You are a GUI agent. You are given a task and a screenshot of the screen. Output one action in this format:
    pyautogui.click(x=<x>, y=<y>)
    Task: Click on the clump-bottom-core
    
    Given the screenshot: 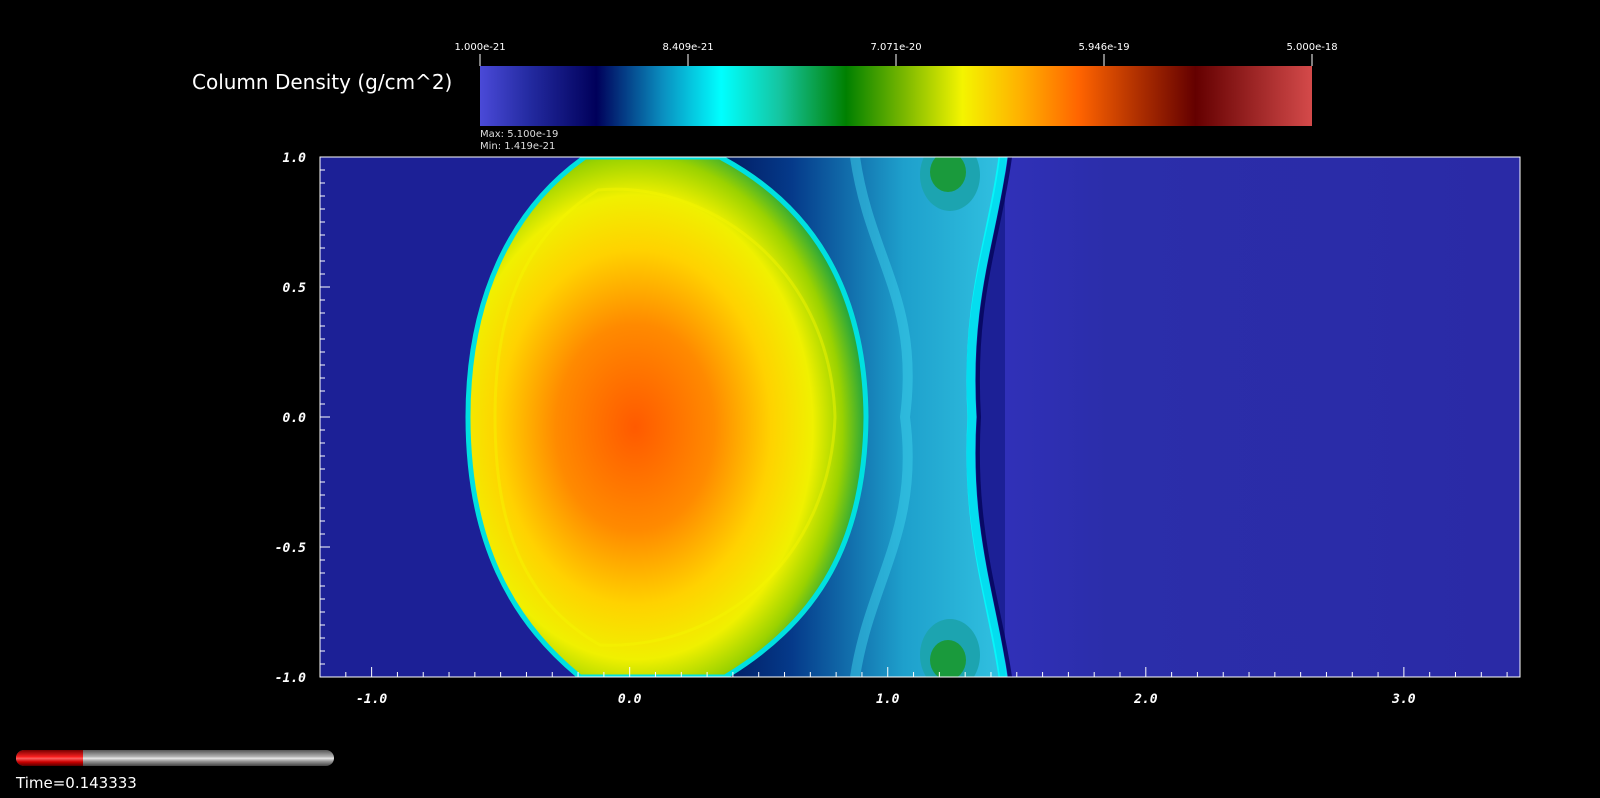 What is the action you would take?
    pyautogui.click(x=948, y=658)
    